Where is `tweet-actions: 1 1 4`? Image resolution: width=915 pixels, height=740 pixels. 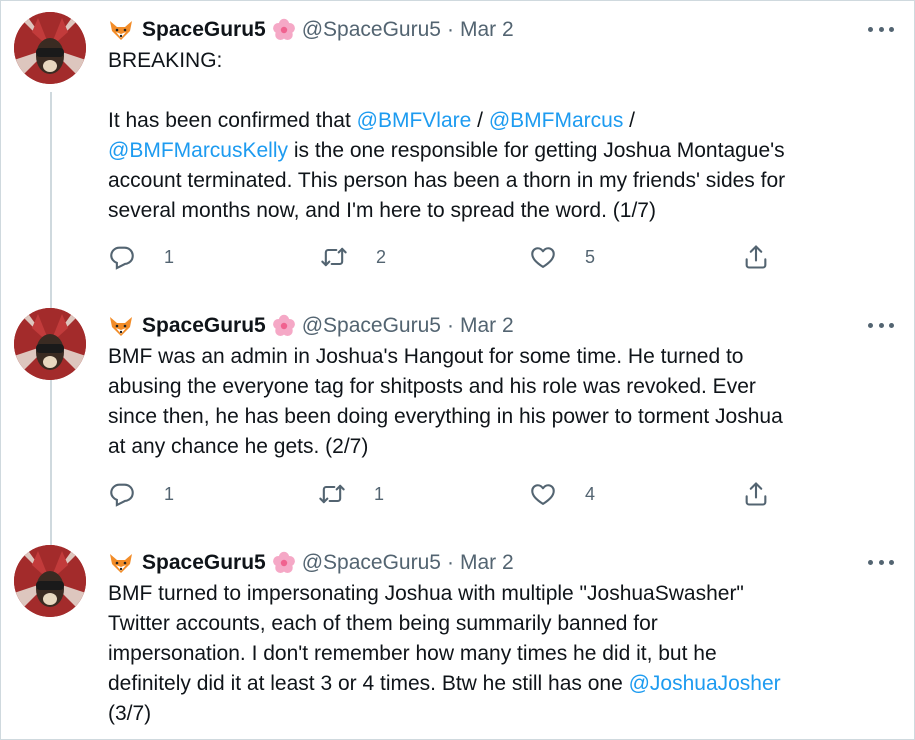 tweet-actions: 1 1 4 is located at coordinates (448, 494).